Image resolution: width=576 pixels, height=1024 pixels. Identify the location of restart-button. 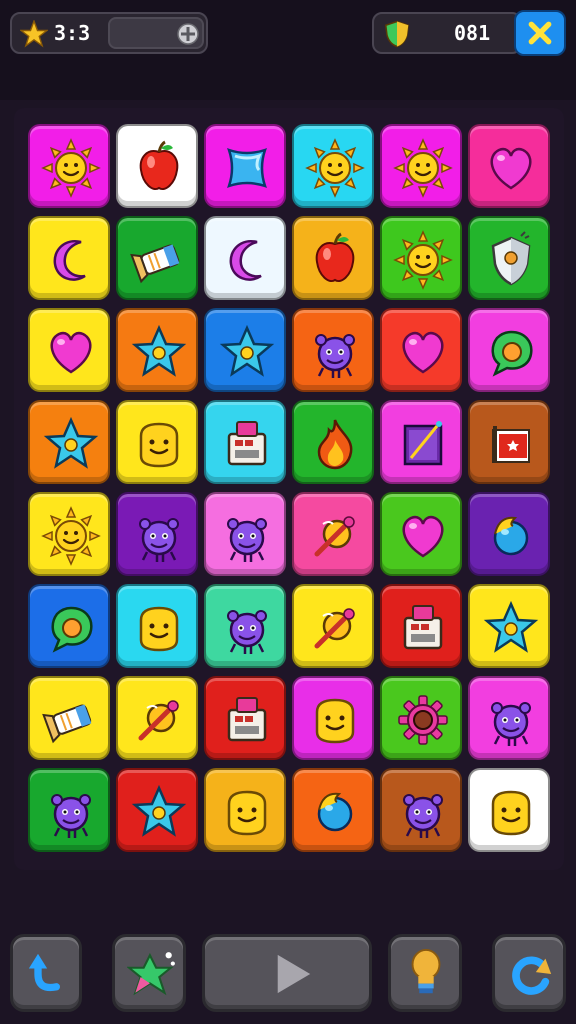
(529, 973).